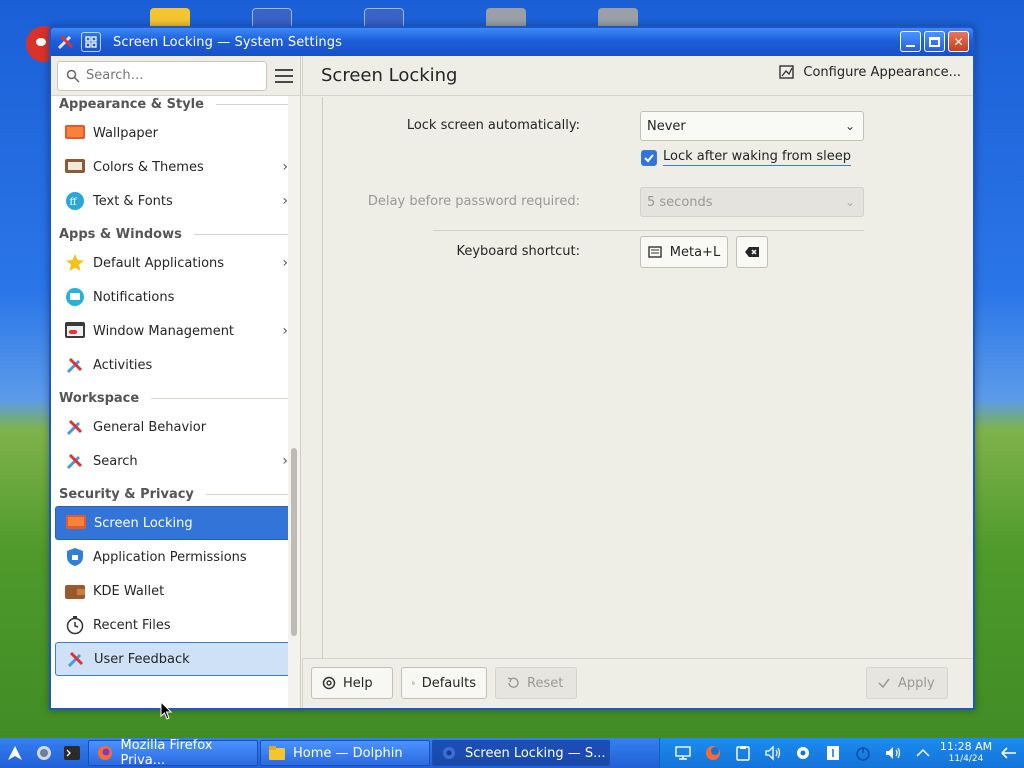 The height and width of the screenshot is (768, 1024). I want to click on user-feedback-icon, so click(76, 659).